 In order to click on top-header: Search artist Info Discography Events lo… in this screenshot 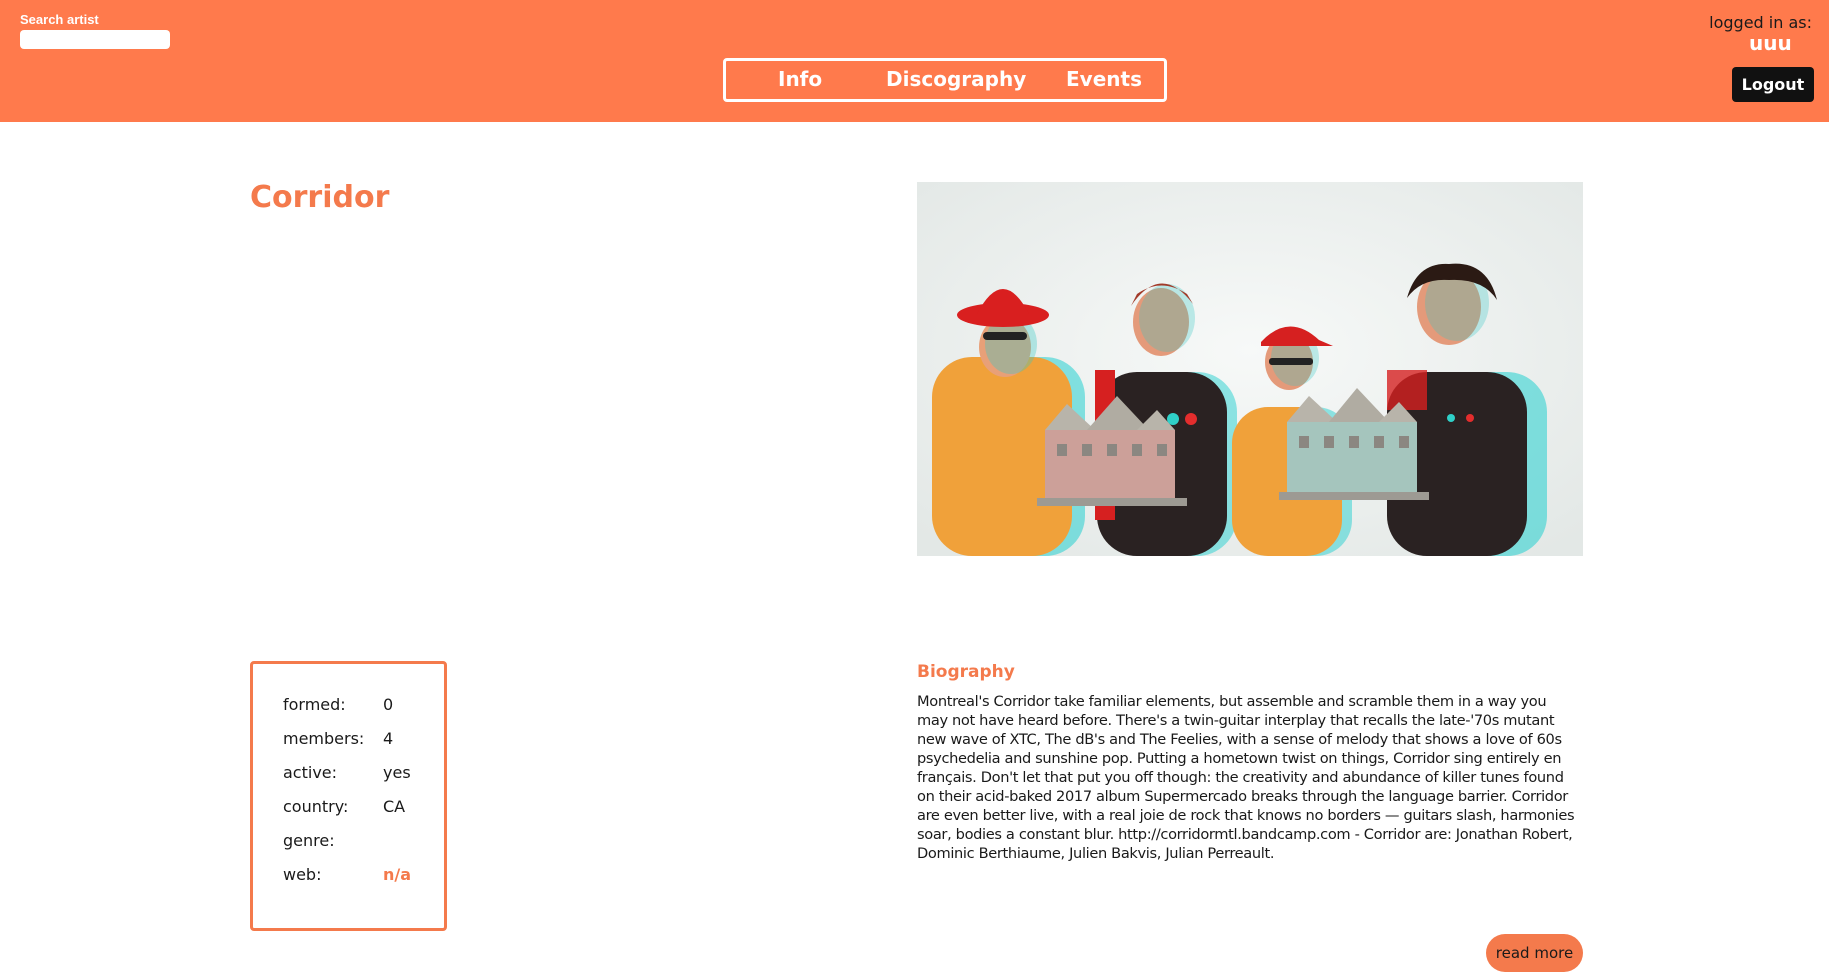, I will do `click(914, 61)`.